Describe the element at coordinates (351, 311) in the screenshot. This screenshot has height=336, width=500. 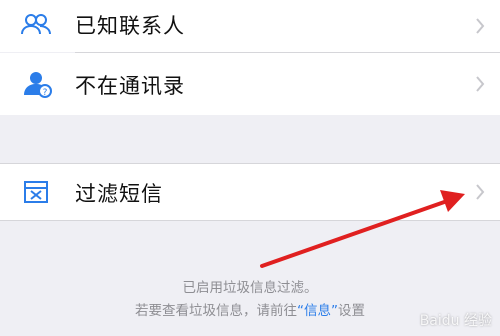
I see `filter-help-suffix: 设置` at that location.